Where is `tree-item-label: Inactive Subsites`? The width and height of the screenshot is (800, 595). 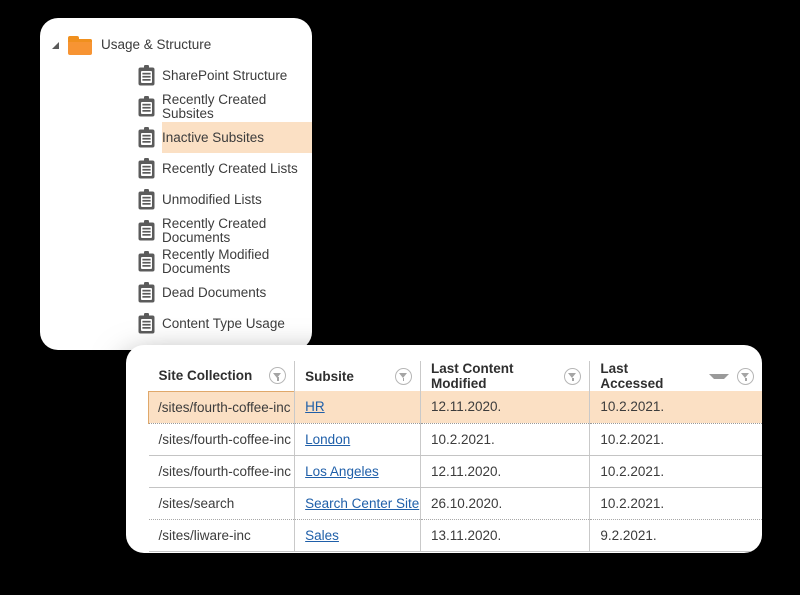 tree-item-label: Inactive Subsites is located at coordinates (213, 137).